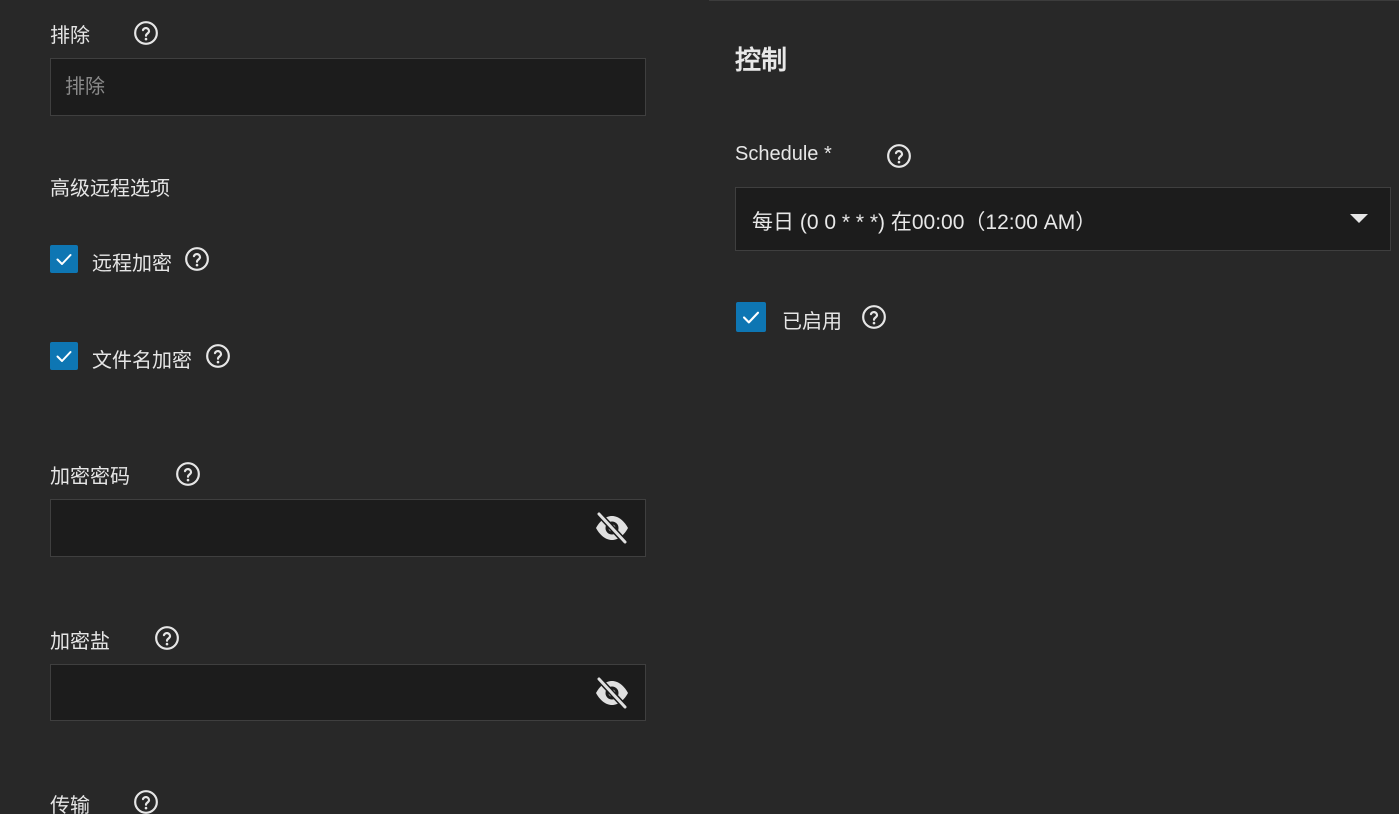  I want to click on encryption-password-field, so click(348, 528).